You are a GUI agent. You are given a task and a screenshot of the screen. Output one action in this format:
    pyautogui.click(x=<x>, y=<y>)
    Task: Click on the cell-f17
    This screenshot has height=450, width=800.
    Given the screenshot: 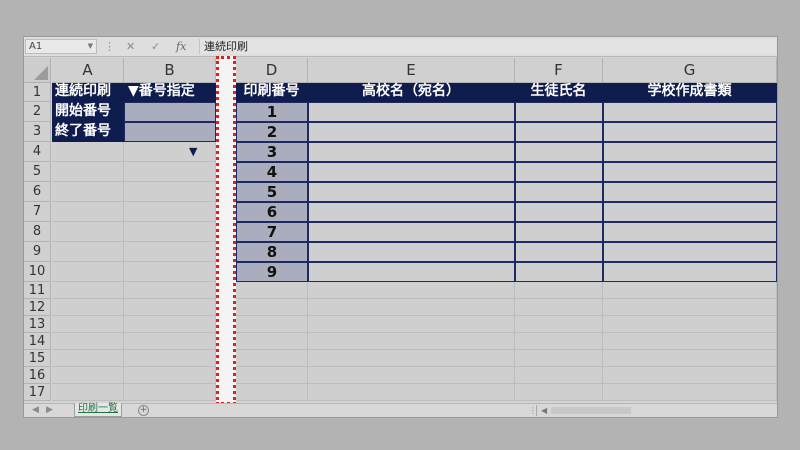 What is the action you would take?
    pyautogui.click(x=559, y=392)
    